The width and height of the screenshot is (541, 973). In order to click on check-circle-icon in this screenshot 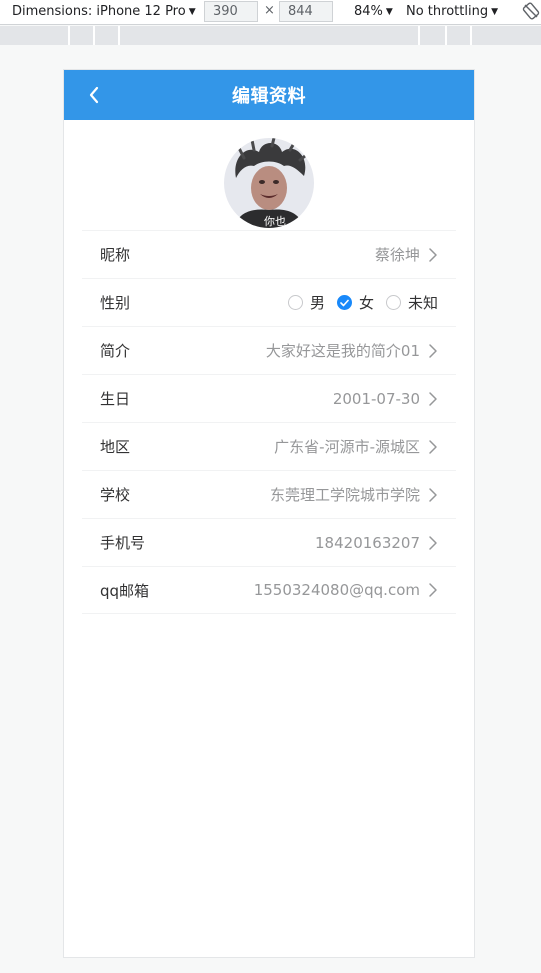, I will do `click(344, 302)`.